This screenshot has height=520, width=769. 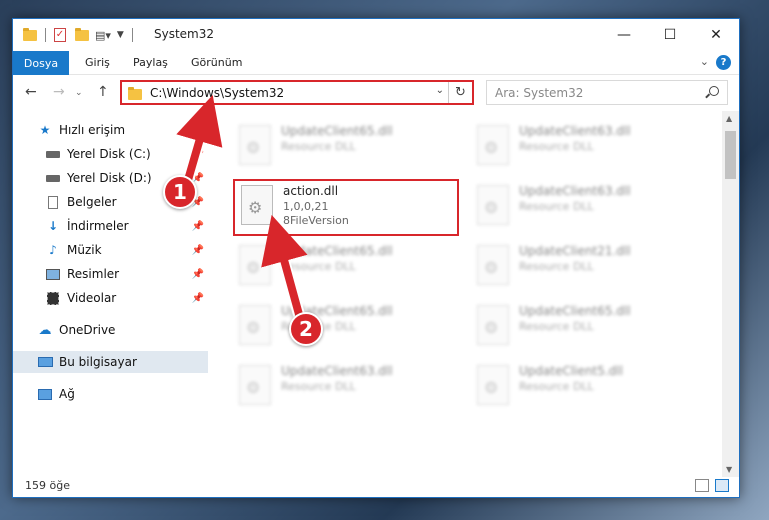 I want to click on sidebar-item-label: Ağ, so click(x=67, y=394).